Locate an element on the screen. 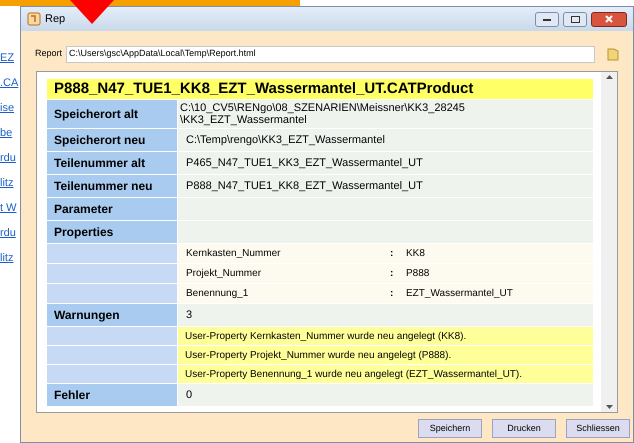 Image resolution: width=634 pixels, height=443 pixels. warning-message: User-Property Benennung_1 wurde neu angelegt (EZT_Wassermantel_UT). is located at coordinates (385, 374).